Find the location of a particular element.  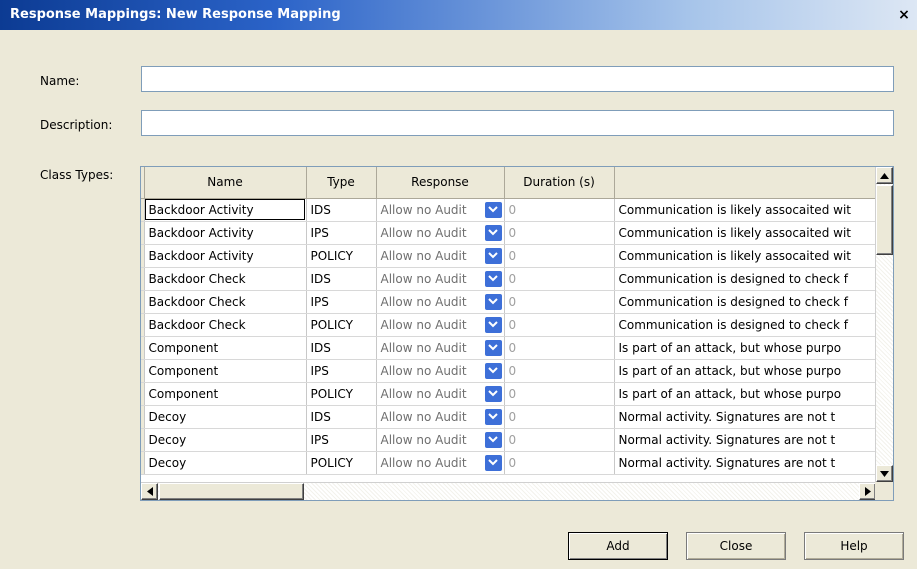

column-header-response: Response is located at coordinates (440, 183).